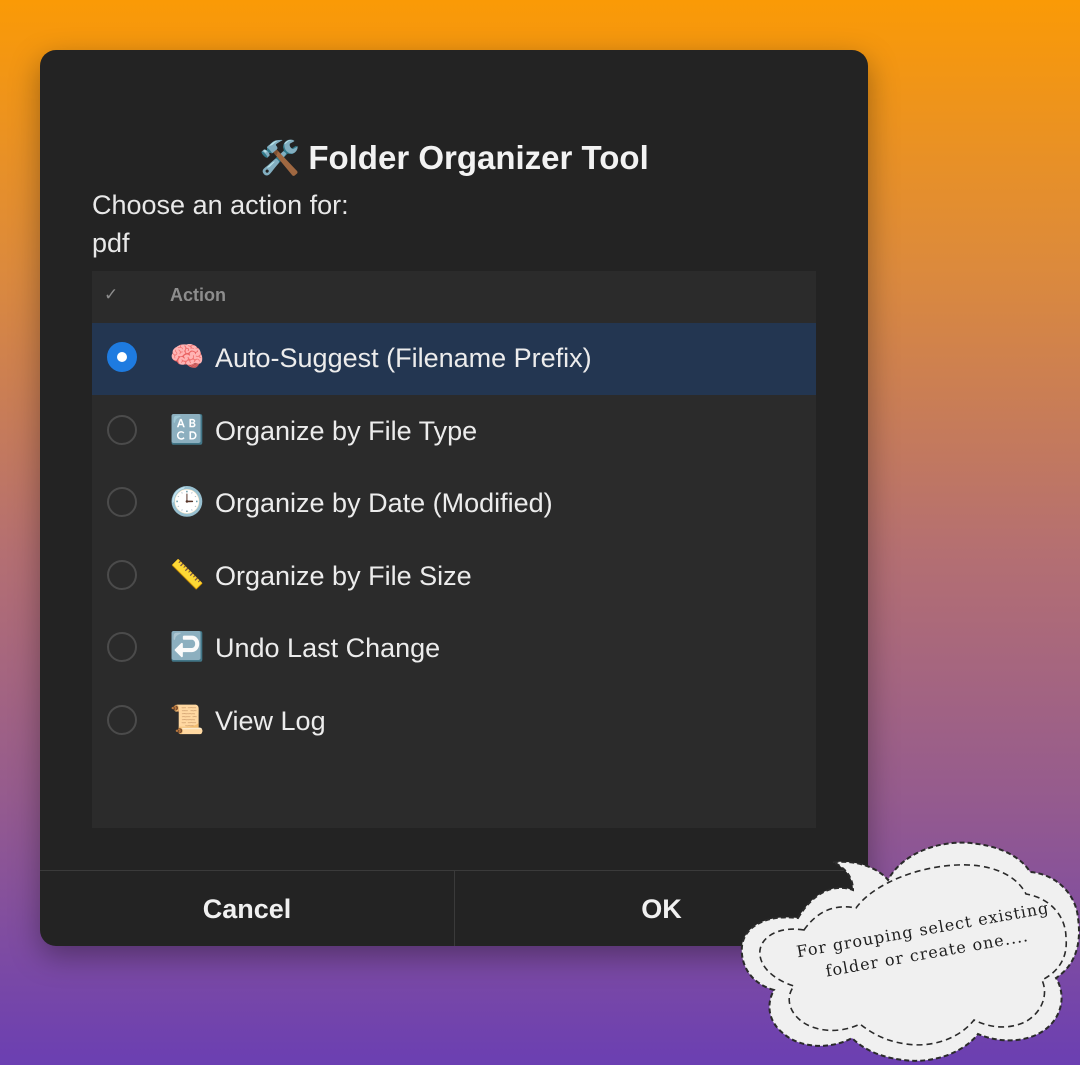 Image resolution: width=1080 pixels, height=1065 pixels. I want to click on abcd-letters-icon: 🔠, so click(187, 429).